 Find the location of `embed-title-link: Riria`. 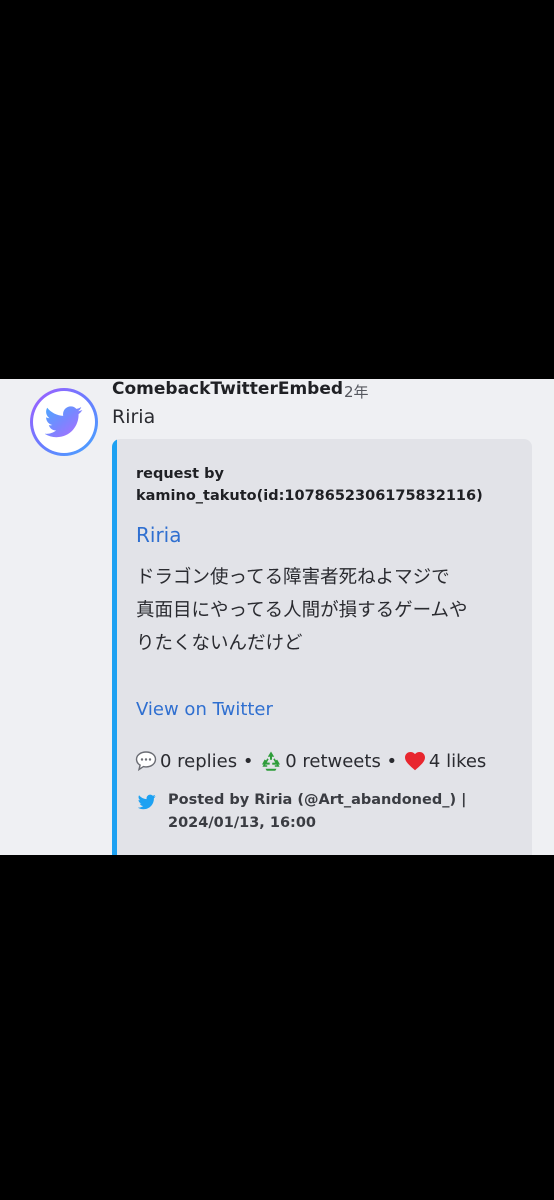

embed-title-link: Riria is located at coordinates (159, 535).